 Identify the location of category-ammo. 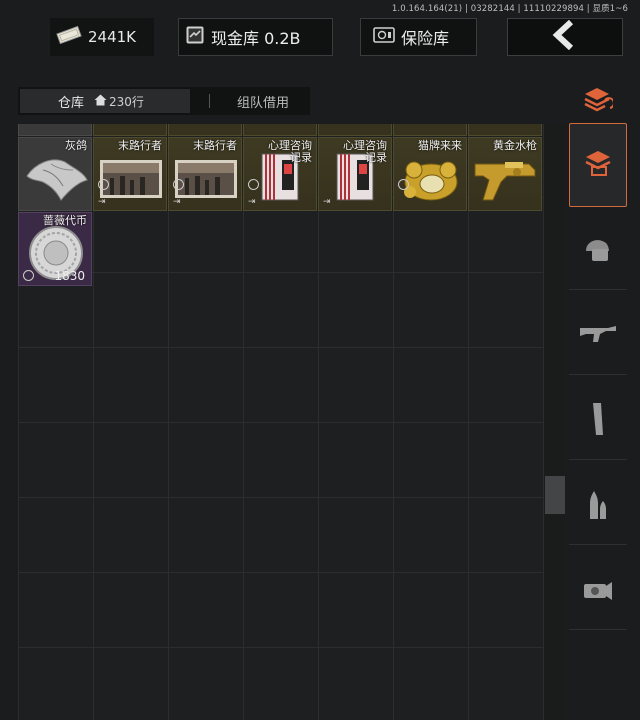
(598, 506).